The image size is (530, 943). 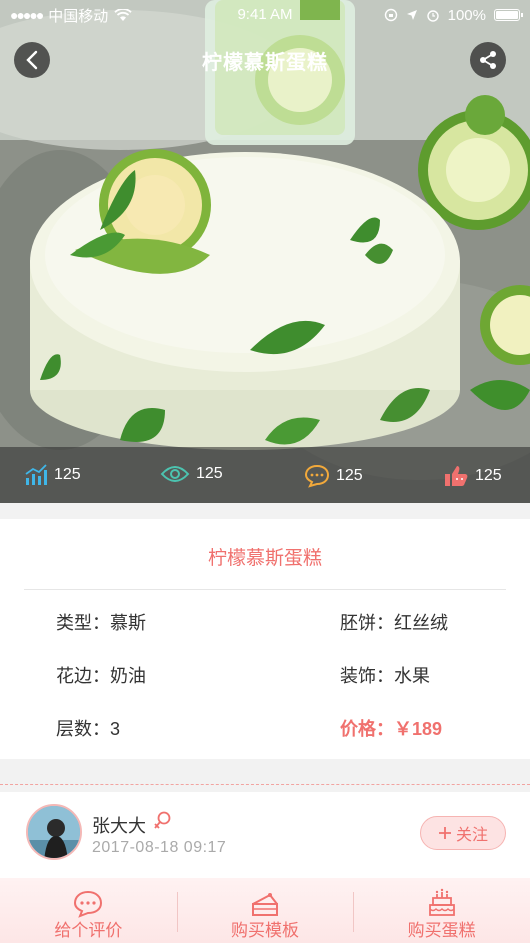 What do you see at coordinates (119, 825) in the screenshot?
I see `author-name: 张大大` at bounding box center [119, 825].